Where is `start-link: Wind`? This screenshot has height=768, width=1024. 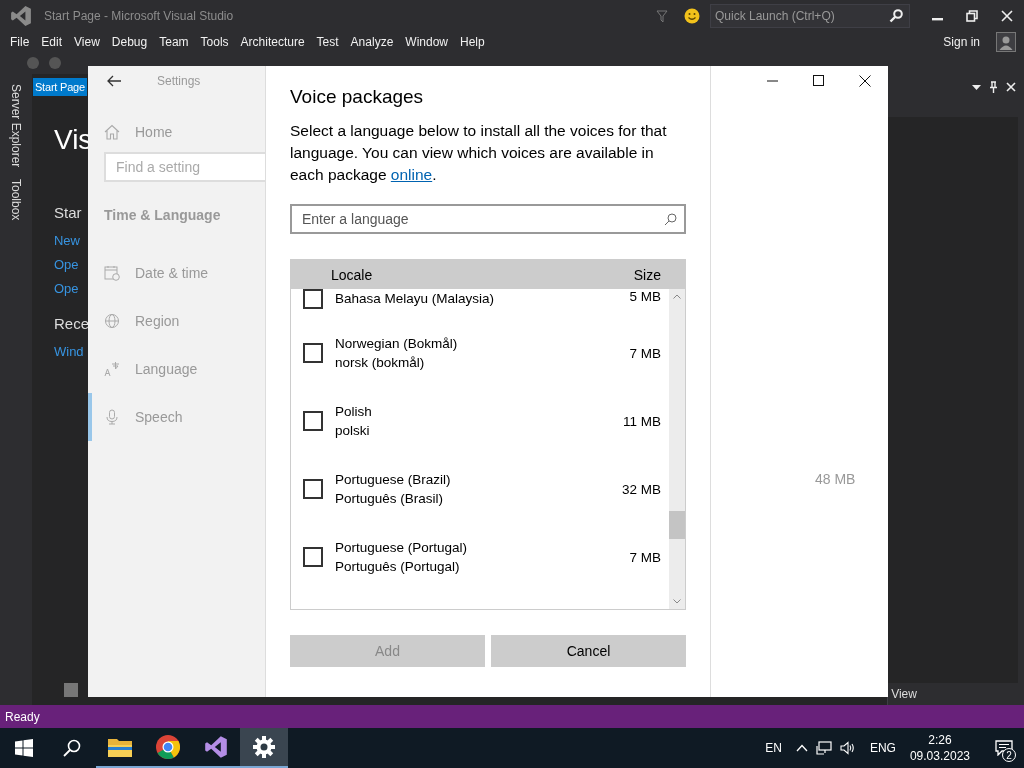 start-link: Wind is located at coordinates (69, 352).